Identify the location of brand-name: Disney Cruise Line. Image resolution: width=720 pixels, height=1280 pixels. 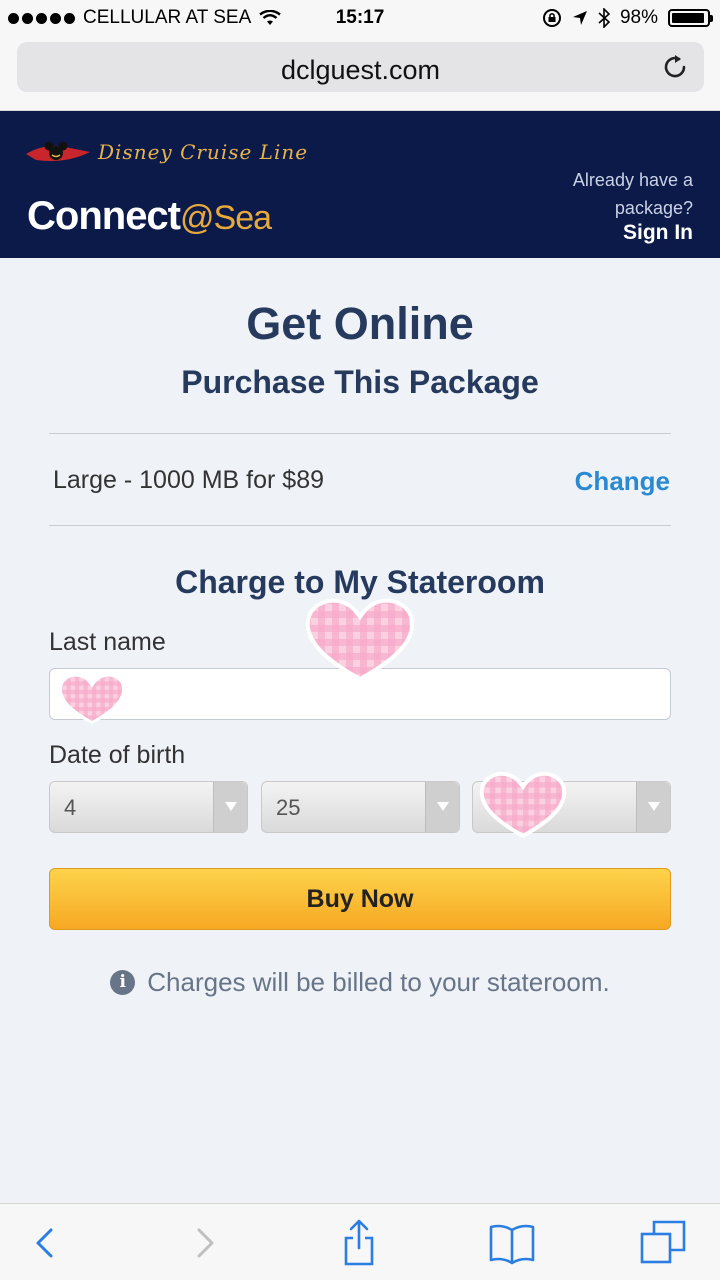
(203, 152).